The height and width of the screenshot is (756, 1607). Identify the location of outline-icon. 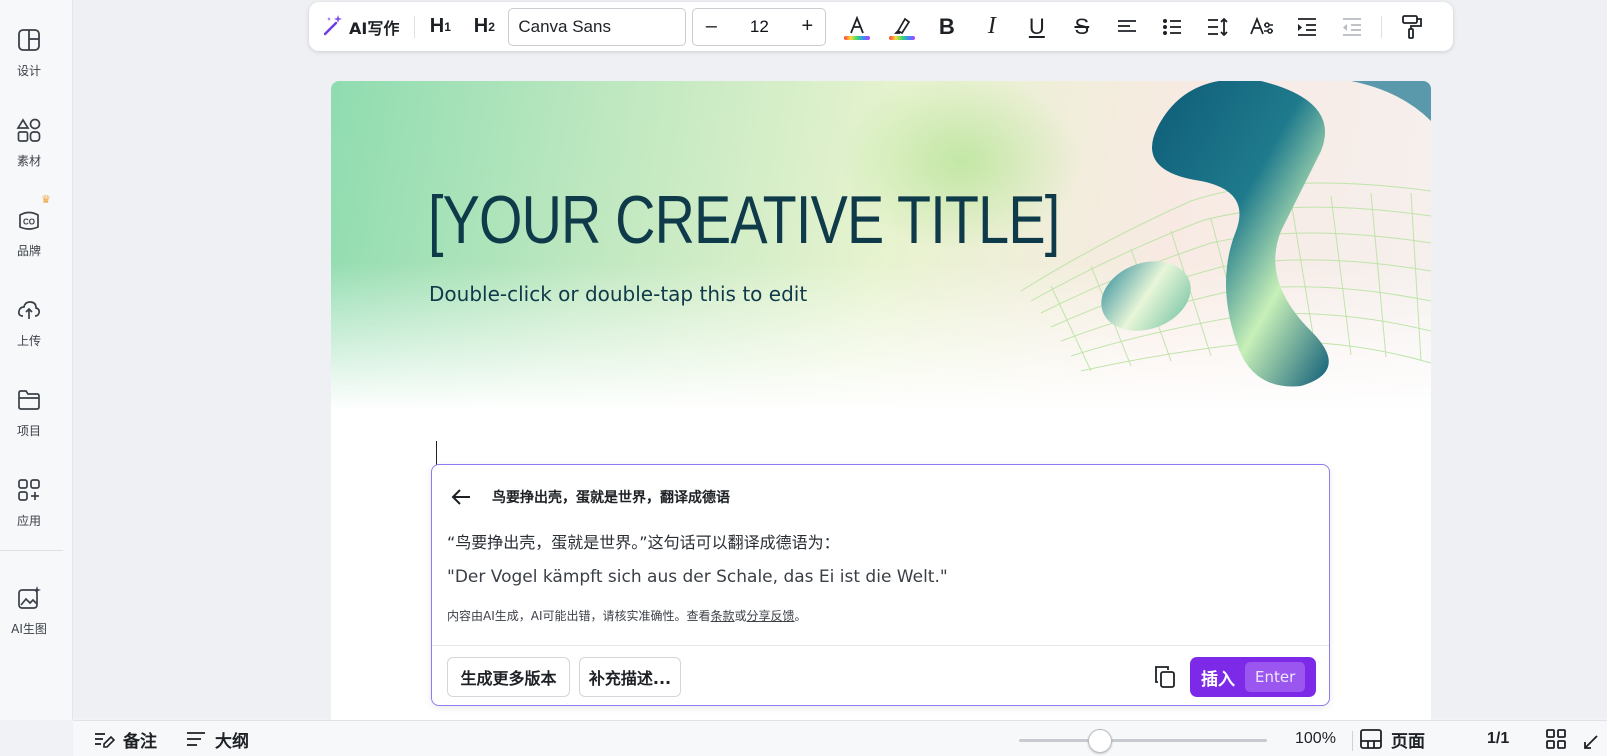
(196, 739).